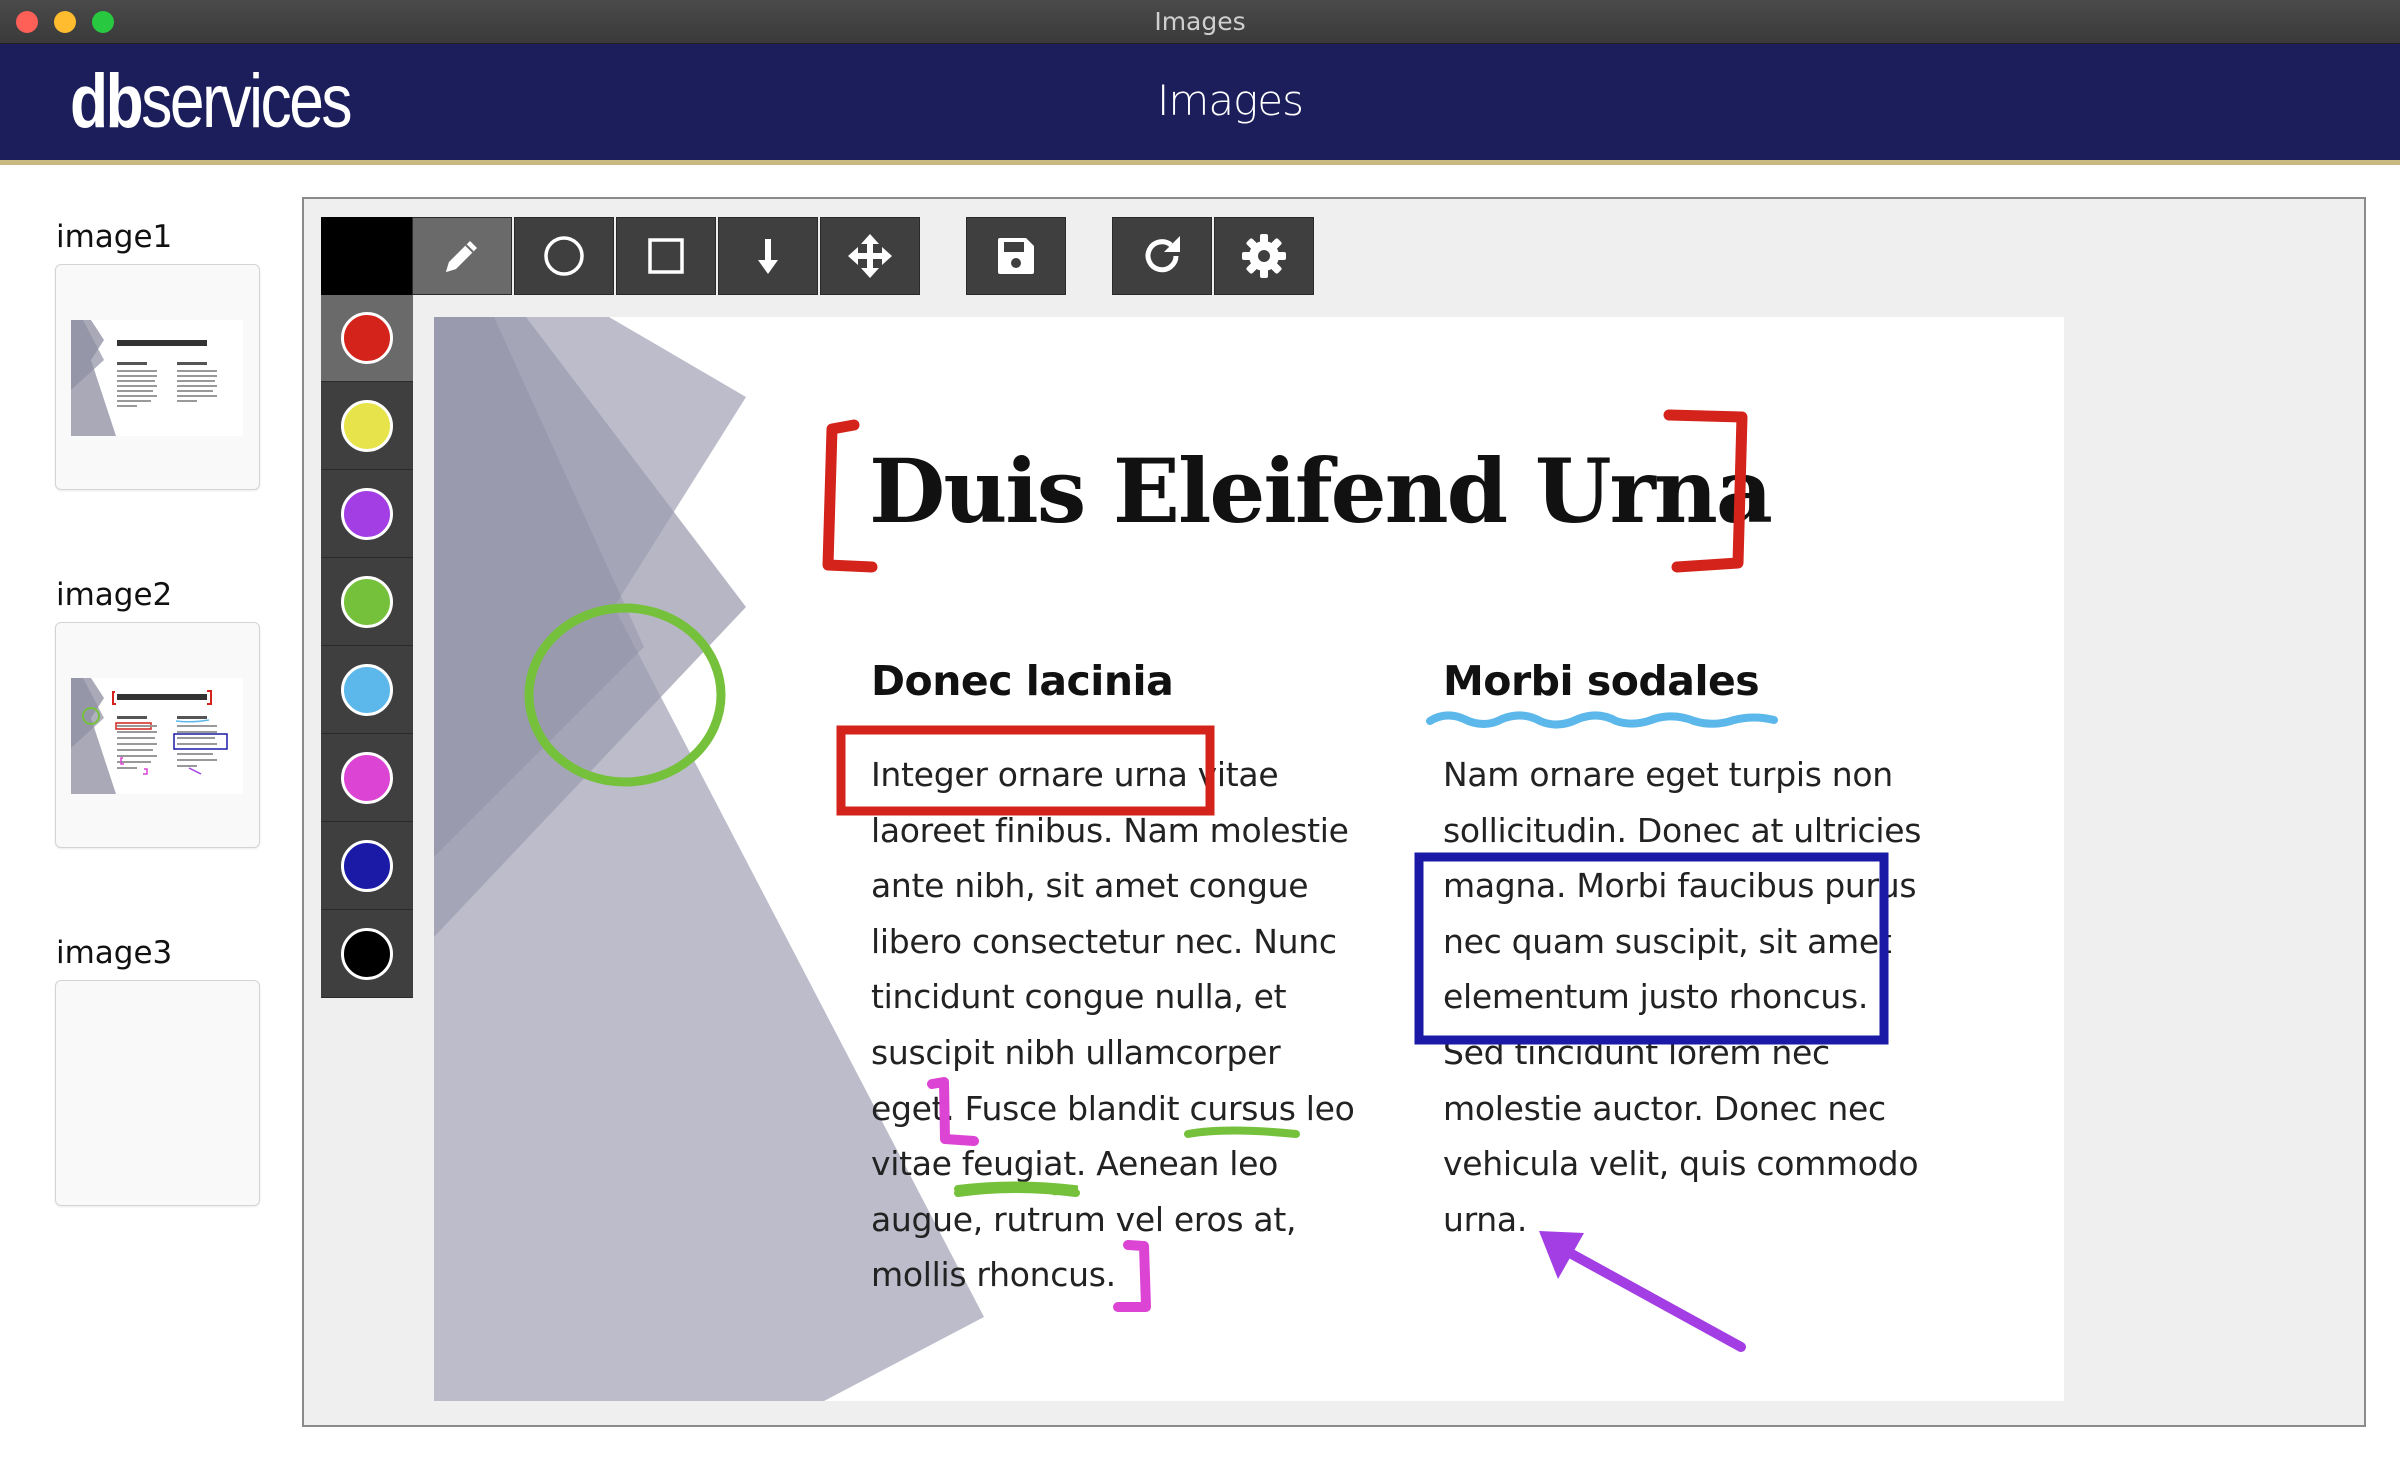 Image resolution: width=2400 pixels, height=1462 pixels. Describe the element at coordinates (1651, 948) in the screenshot. I see `dark-blue-rectangle-annotation` at that location.